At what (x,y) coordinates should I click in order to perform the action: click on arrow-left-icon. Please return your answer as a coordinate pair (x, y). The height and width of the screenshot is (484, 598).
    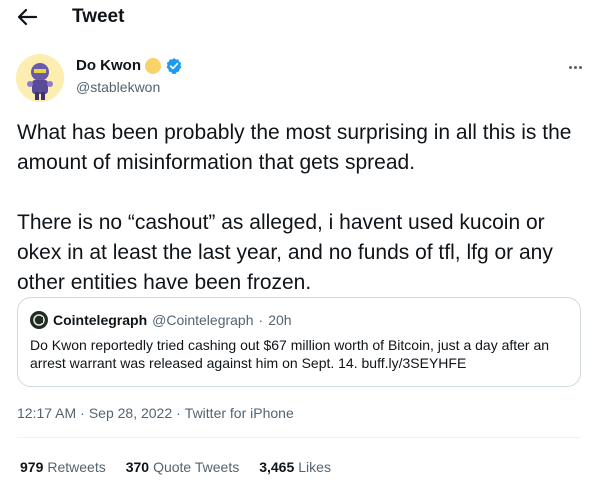
    Looking at the image, I should click on (27, 17).